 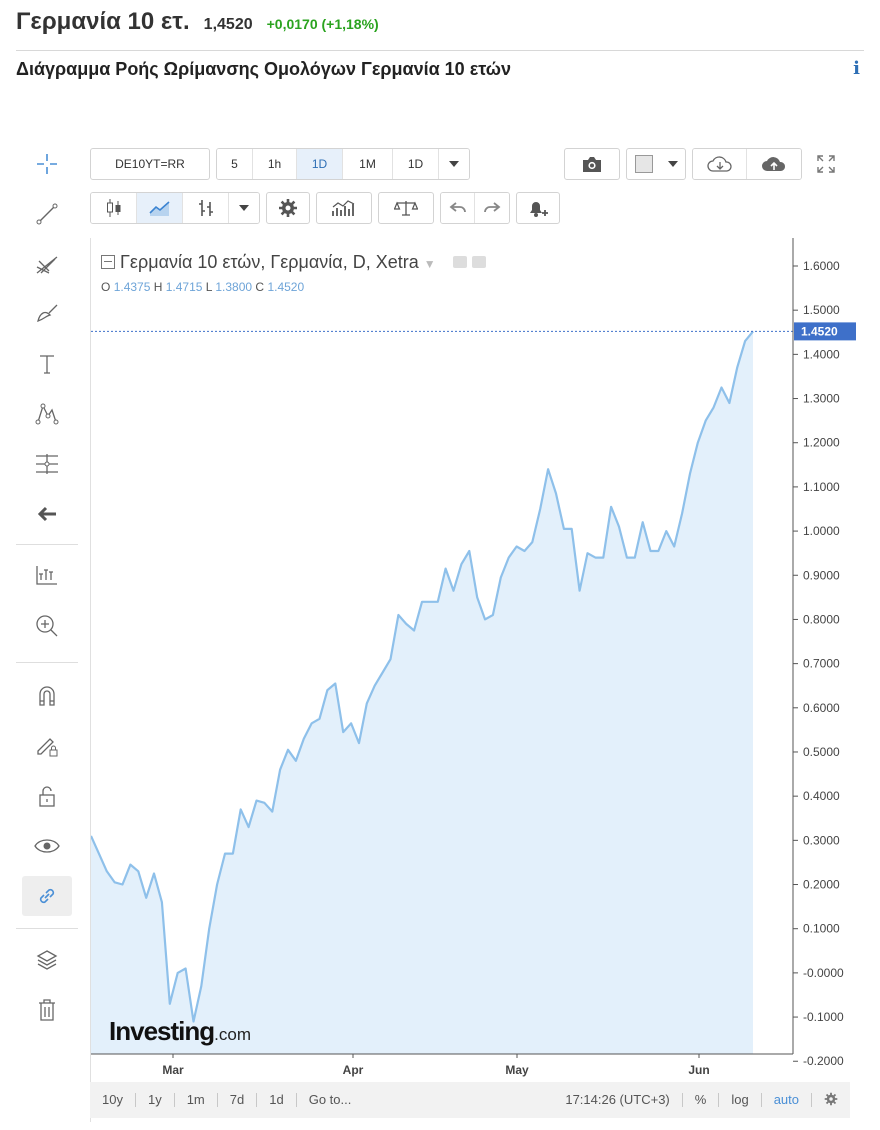 What do you see at coordinates (158, 287) in the screenshot?
I see `high-label: H` at bounding box center [158, 287].